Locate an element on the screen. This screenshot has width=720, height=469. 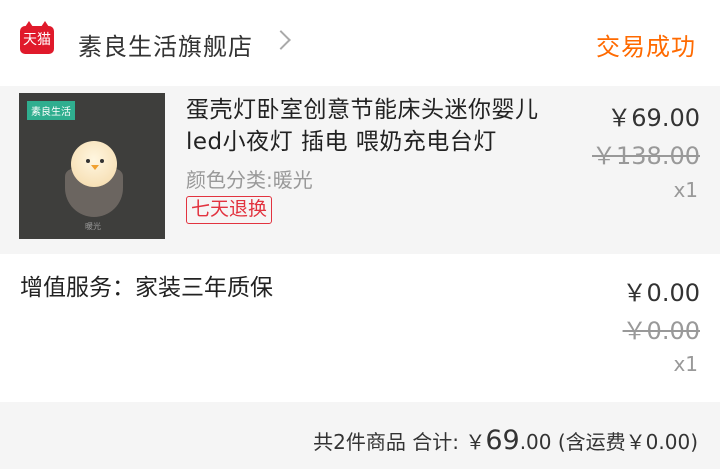
order-summary: 共2件商品 合计: ￥69.00 (含运费￥0.00) is located at coordinates (360, 435).